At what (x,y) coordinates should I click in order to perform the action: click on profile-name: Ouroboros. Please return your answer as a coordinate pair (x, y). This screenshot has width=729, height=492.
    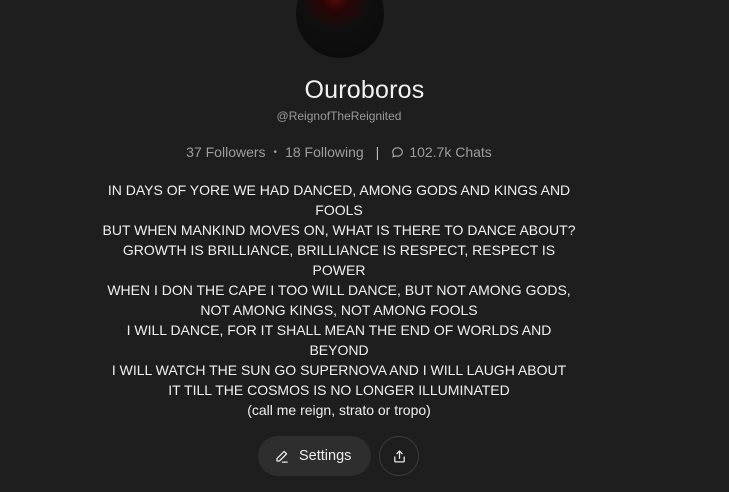
    Looking at the image, I should click on (364, 90).